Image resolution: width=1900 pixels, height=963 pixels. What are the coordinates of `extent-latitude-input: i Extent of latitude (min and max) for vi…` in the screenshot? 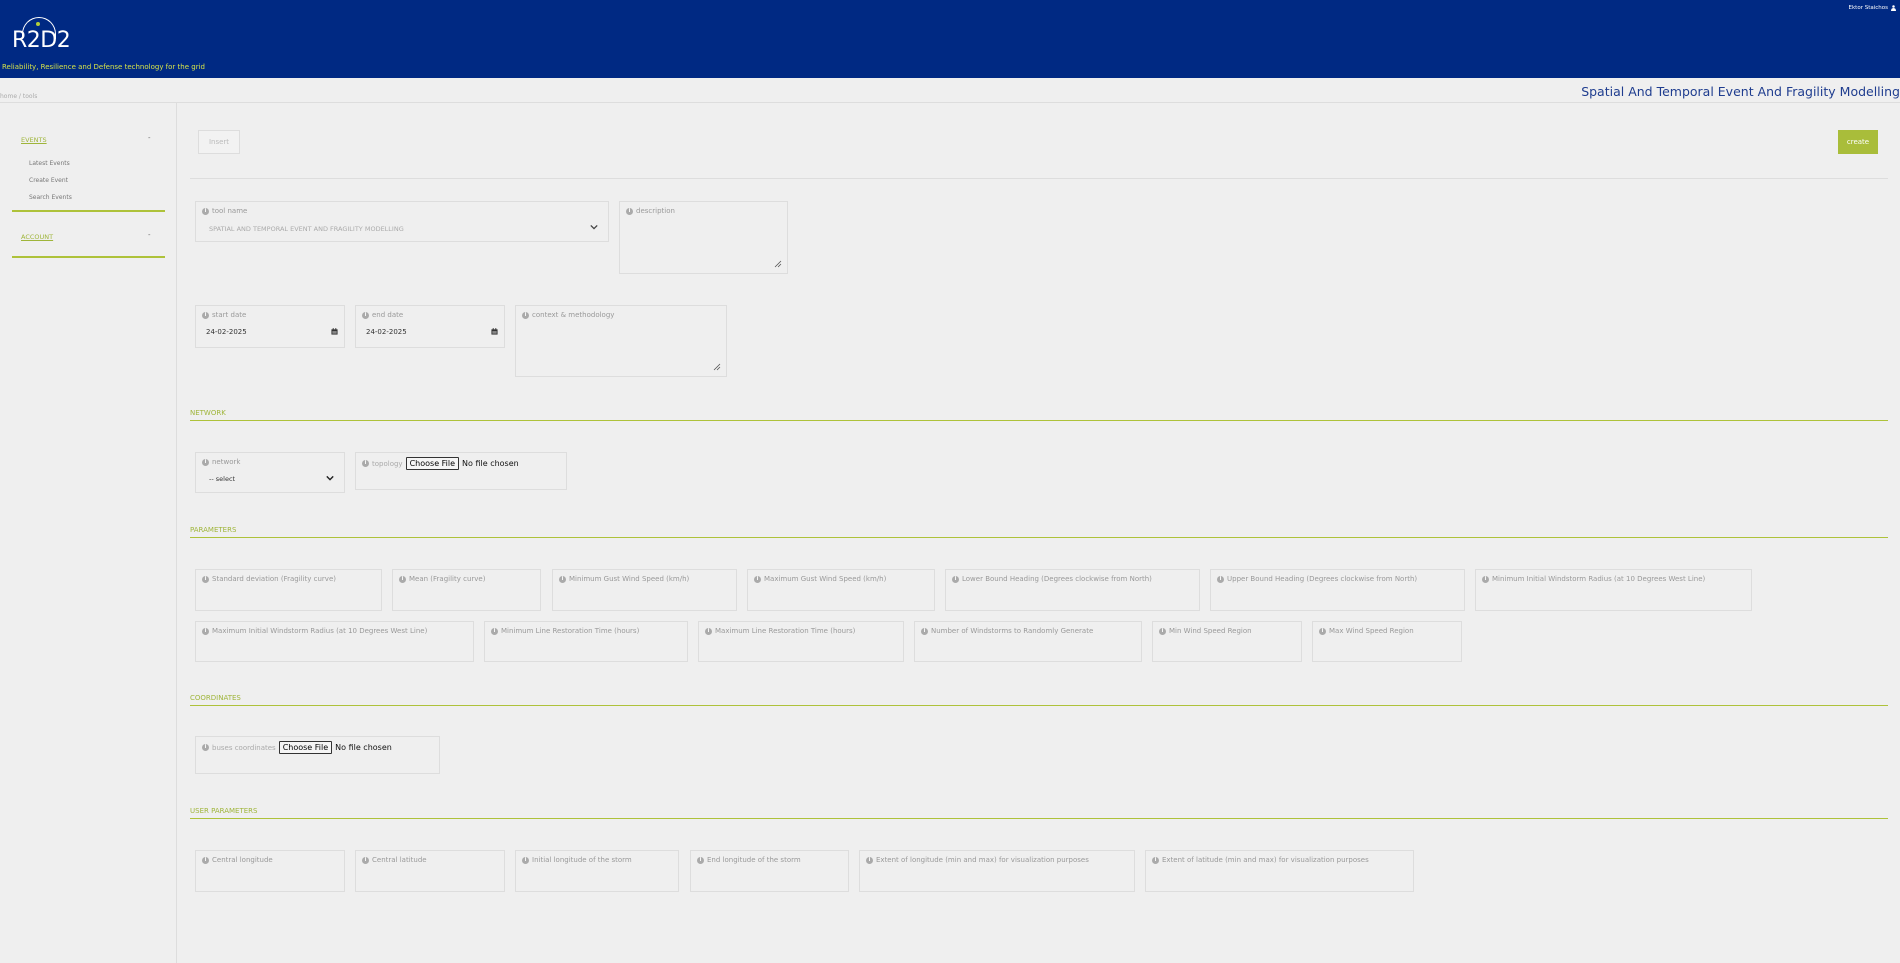 It's located at (1279, 871).